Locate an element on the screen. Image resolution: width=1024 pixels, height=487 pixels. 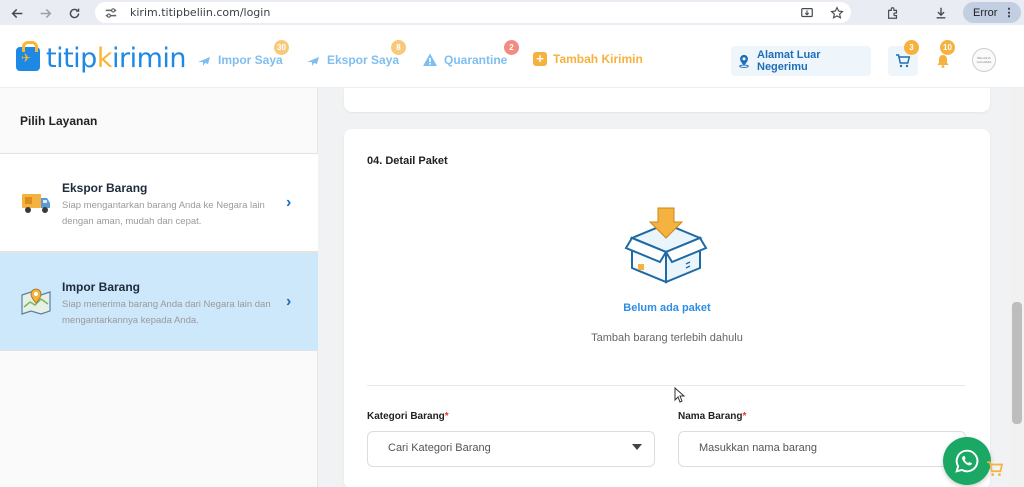
logo-text-1: titip is located at coordinates (71, 58).